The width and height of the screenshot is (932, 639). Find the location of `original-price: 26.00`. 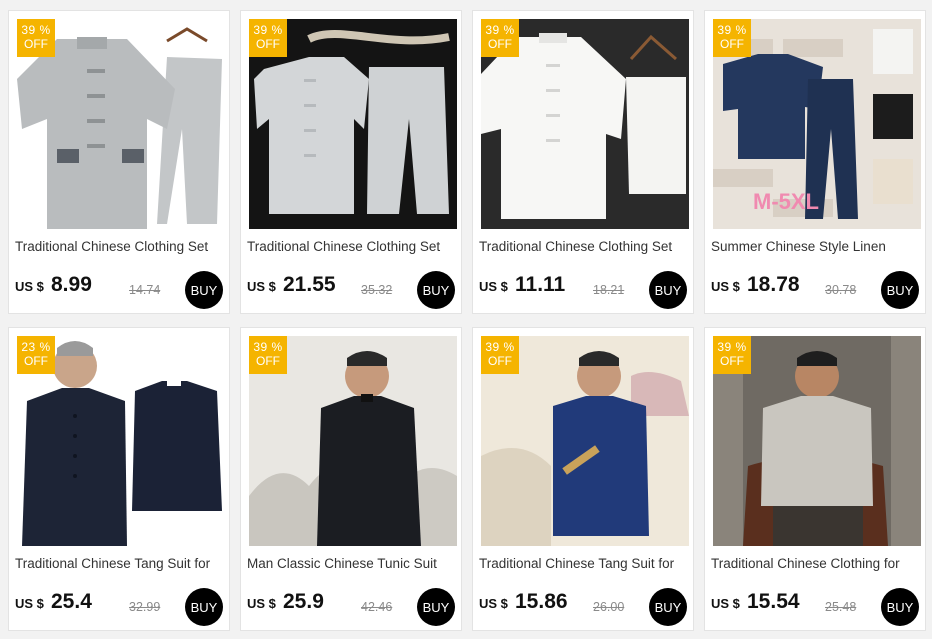

original-price: 26.00 is located at coordinates (609, 607).